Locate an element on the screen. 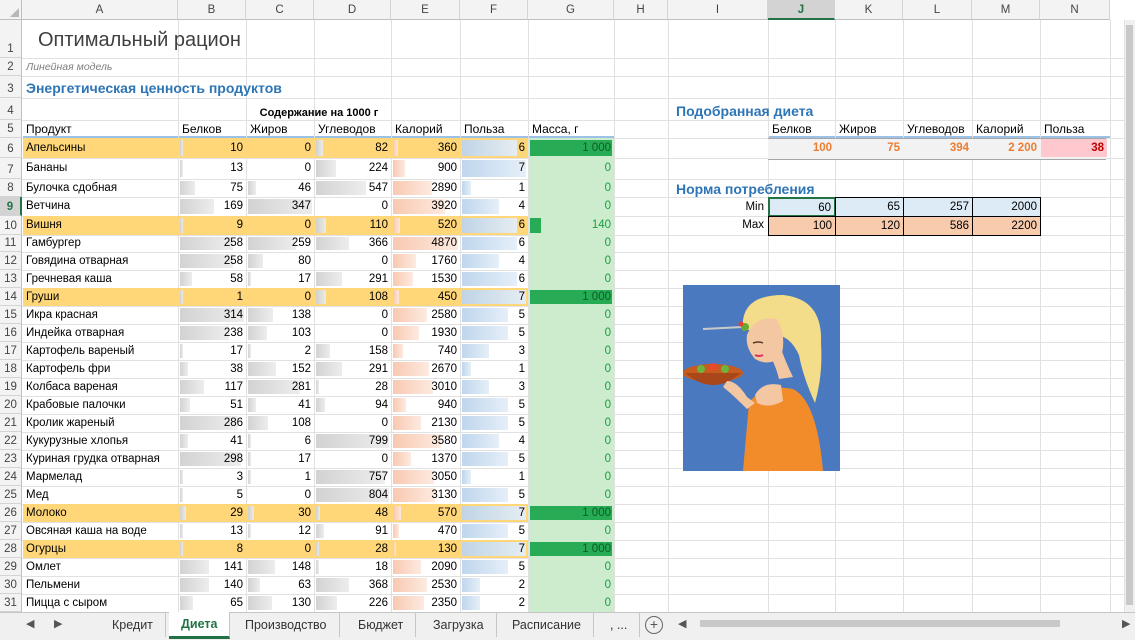  product-name: Пельмени is located at coordinates (100, 585).